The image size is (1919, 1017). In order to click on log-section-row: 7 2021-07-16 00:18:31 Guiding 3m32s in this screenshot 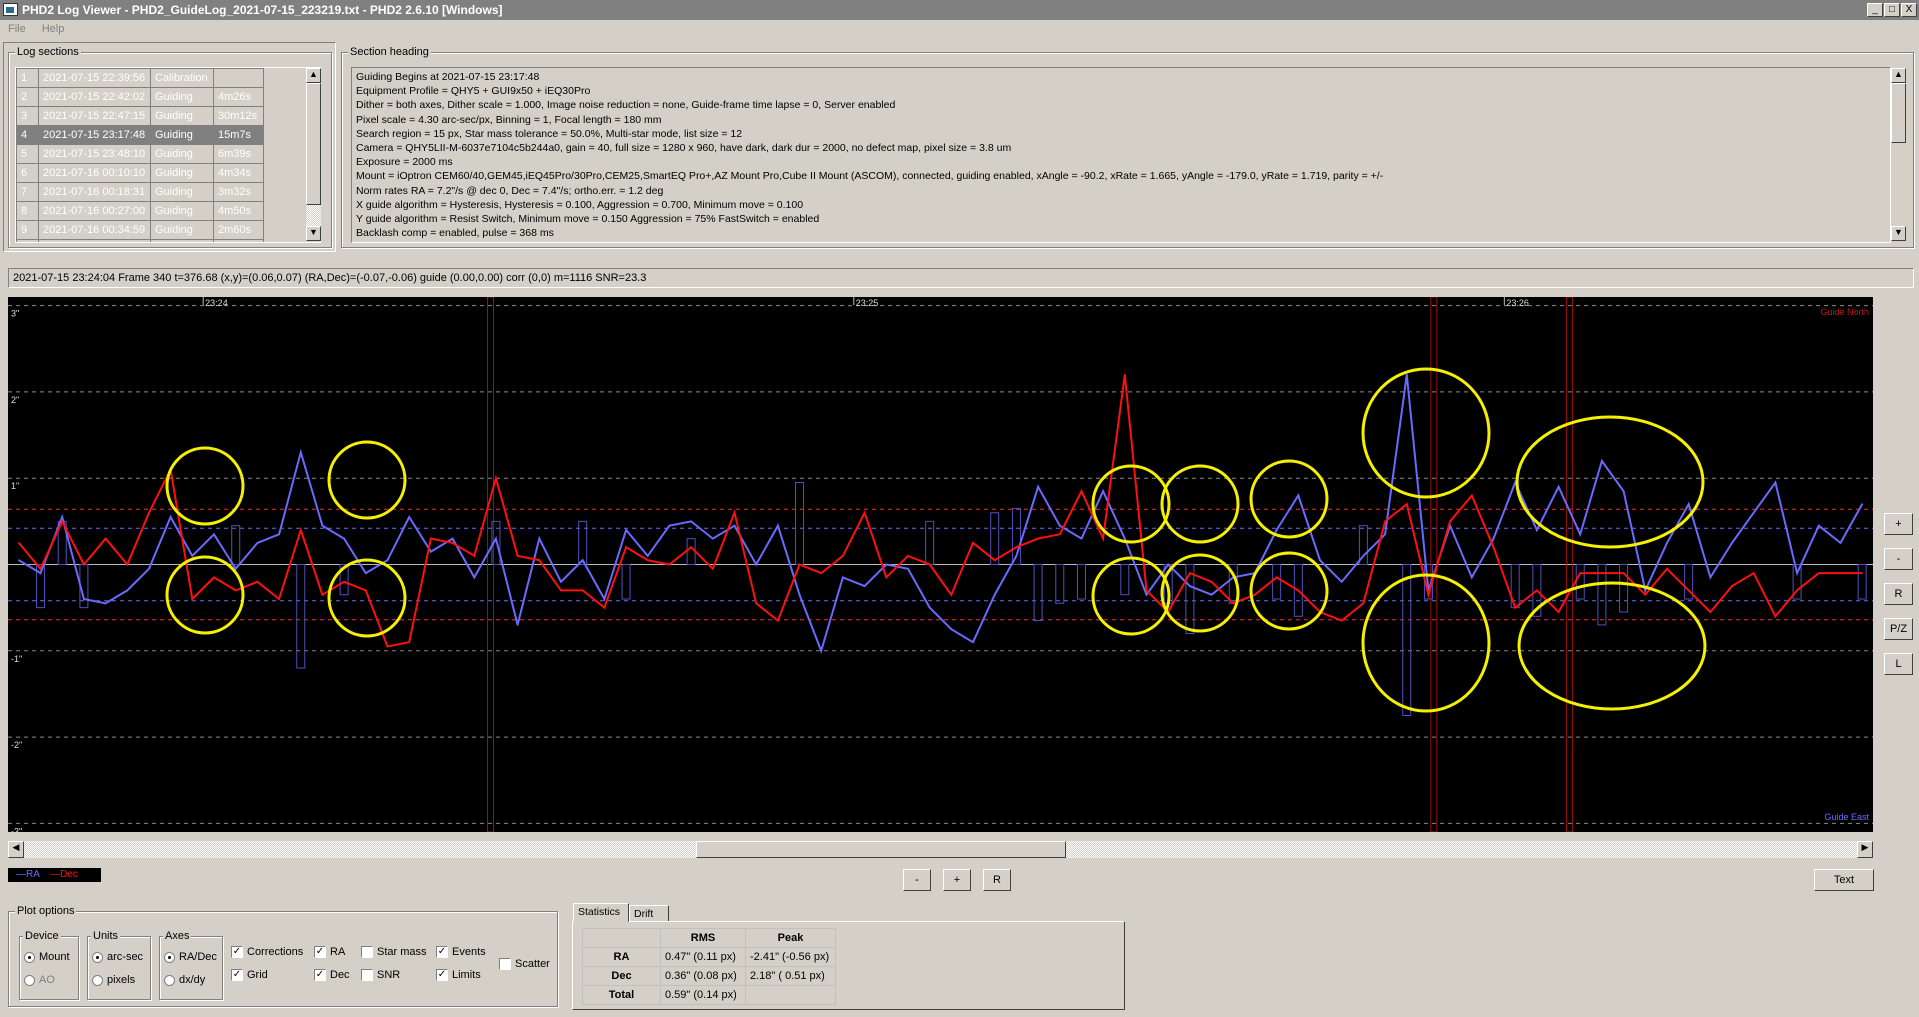, I will do `click(140, 192)`.